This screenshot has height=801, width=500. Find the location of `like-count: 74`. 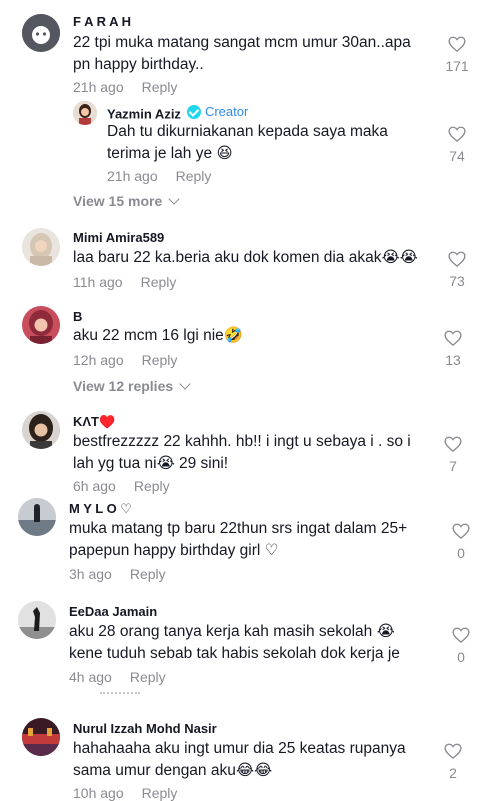

like-count: 74 is located at coordinates (457, 156).